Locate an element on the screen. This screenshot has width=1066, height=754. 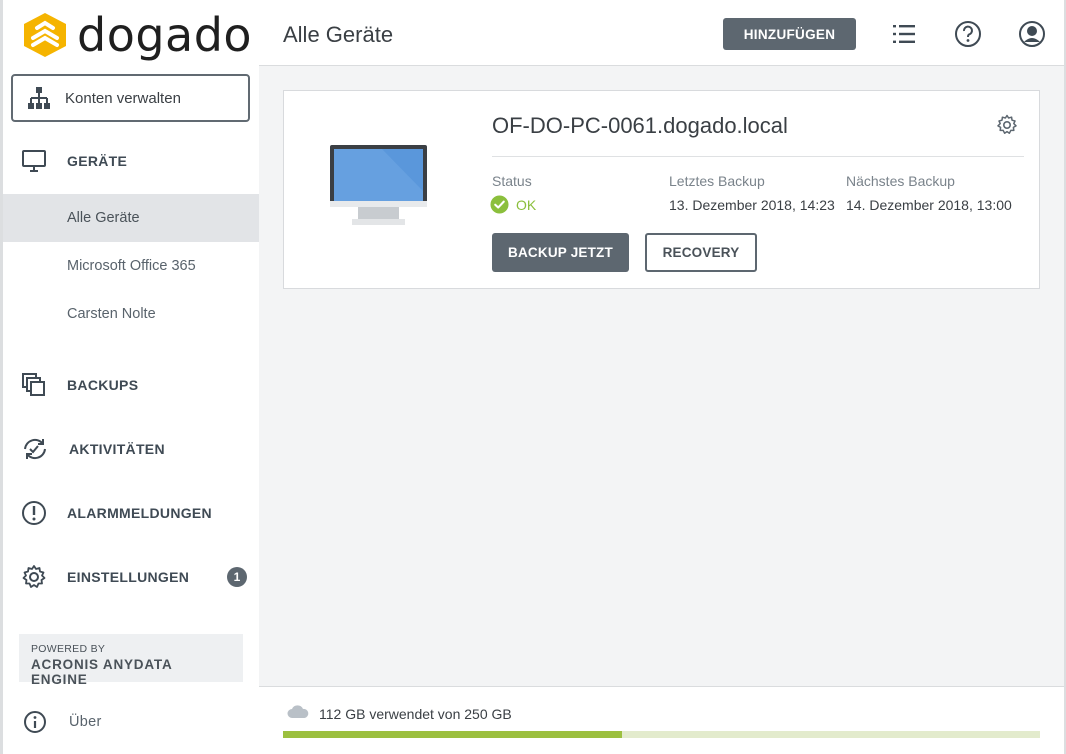
info-icon is located at coordinates (35, 722).